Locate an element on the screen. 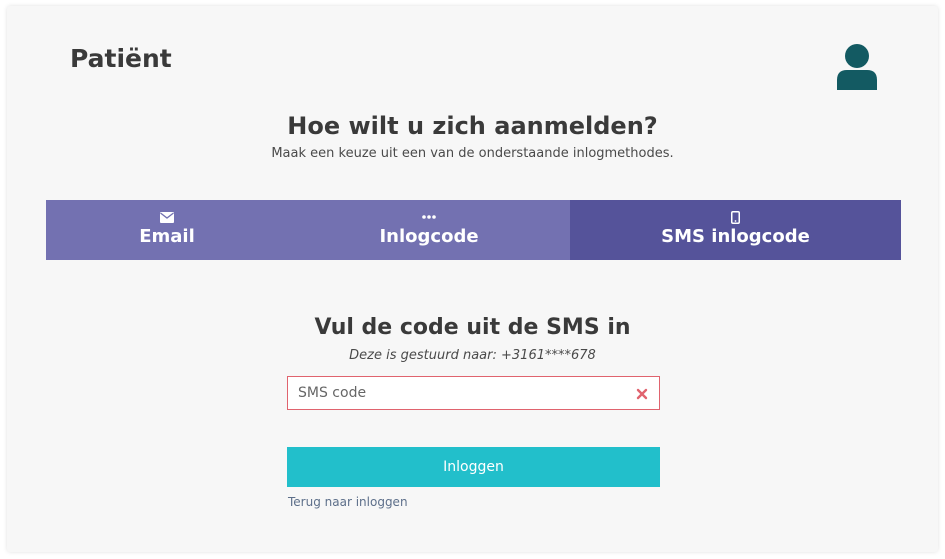 This screenshot has height=559, width=945. tab-inlogcode-label: Inlogcode is located at coordinates (429, 236).